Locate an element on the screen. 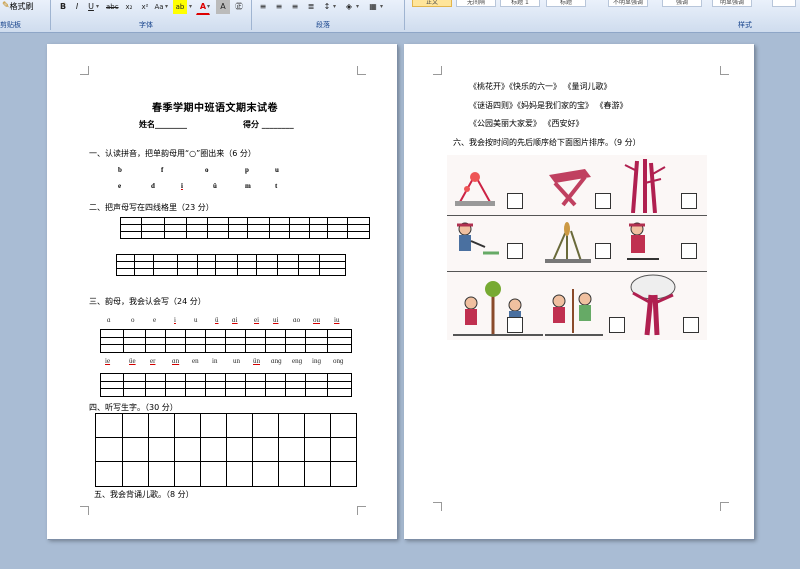 The height and width of the screenshot is (569, 800). picture-sequence-panel is located at coordinates (577, 247).